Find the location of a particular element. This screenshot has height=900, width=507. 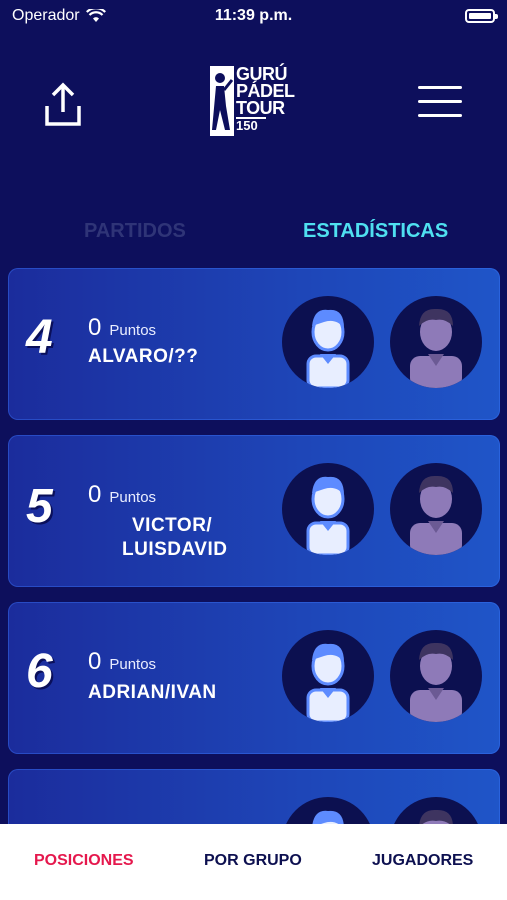

logo-line-3: TOUR is located at coordinates (260, 108).